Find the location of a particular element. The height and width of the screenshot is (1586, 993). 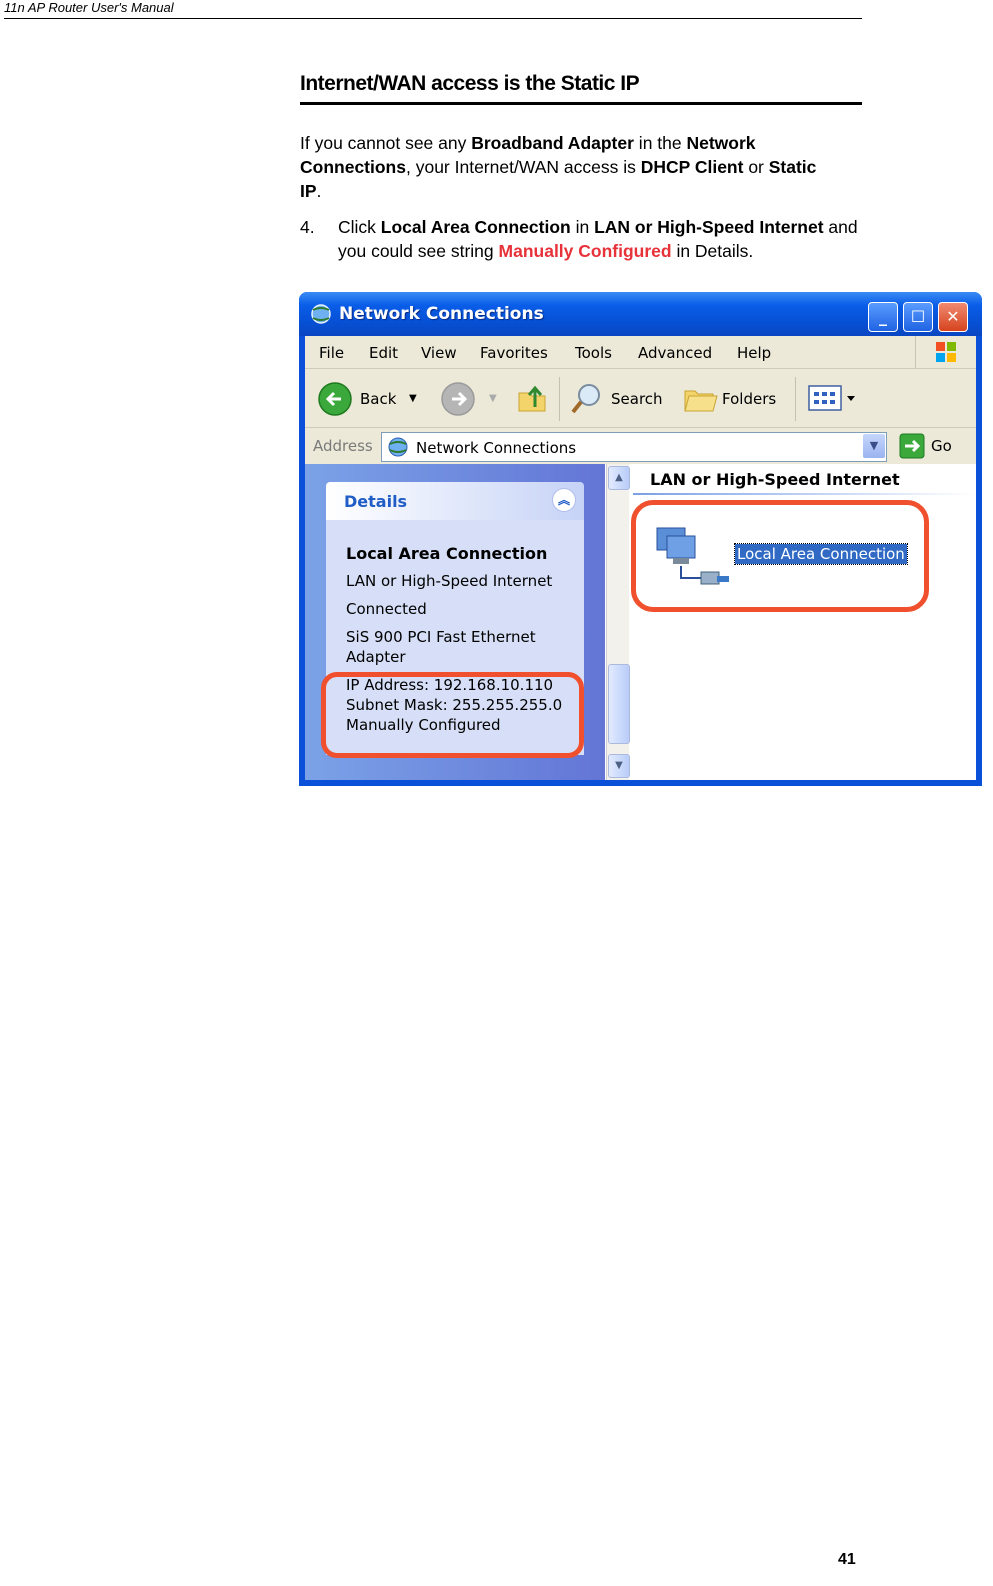

menu-tools: Tools is located at coordinates (593, 353).